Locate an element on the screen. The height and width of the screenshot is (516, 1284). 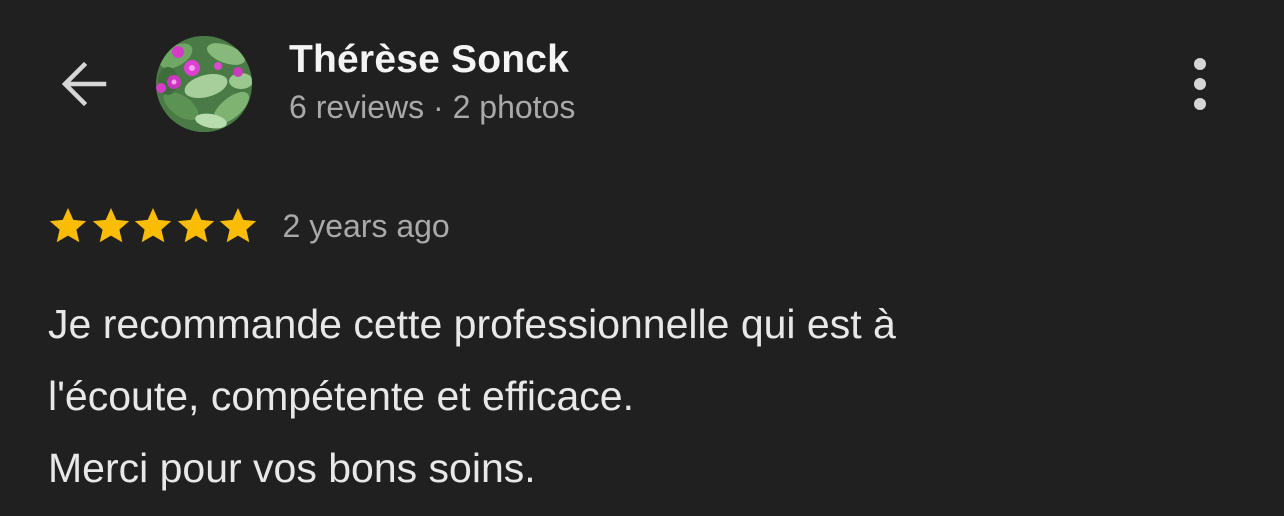
more-vertical-icon is located at coordinates (1200, 84).